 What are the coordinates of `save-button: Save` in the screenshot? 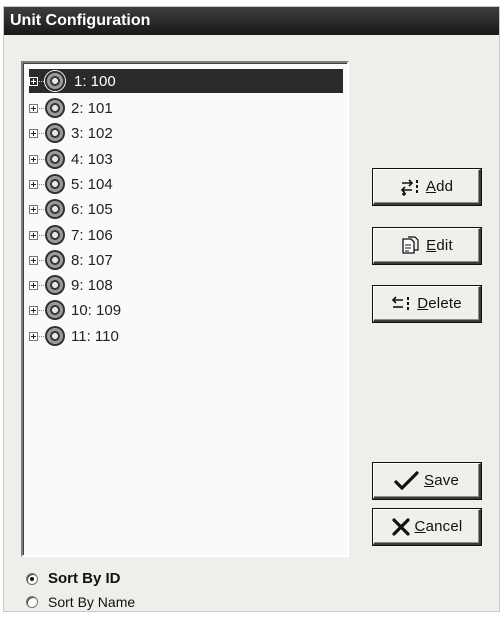 It's located at (427, 481).